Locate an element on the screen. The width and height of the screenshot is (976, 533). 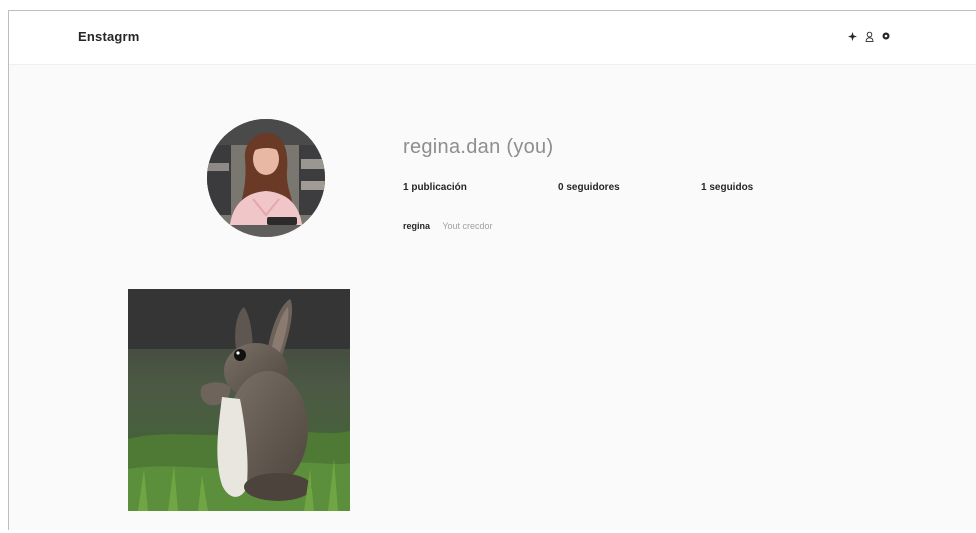
followers-count: 0 seguidores is located at coordinates (589, 187).